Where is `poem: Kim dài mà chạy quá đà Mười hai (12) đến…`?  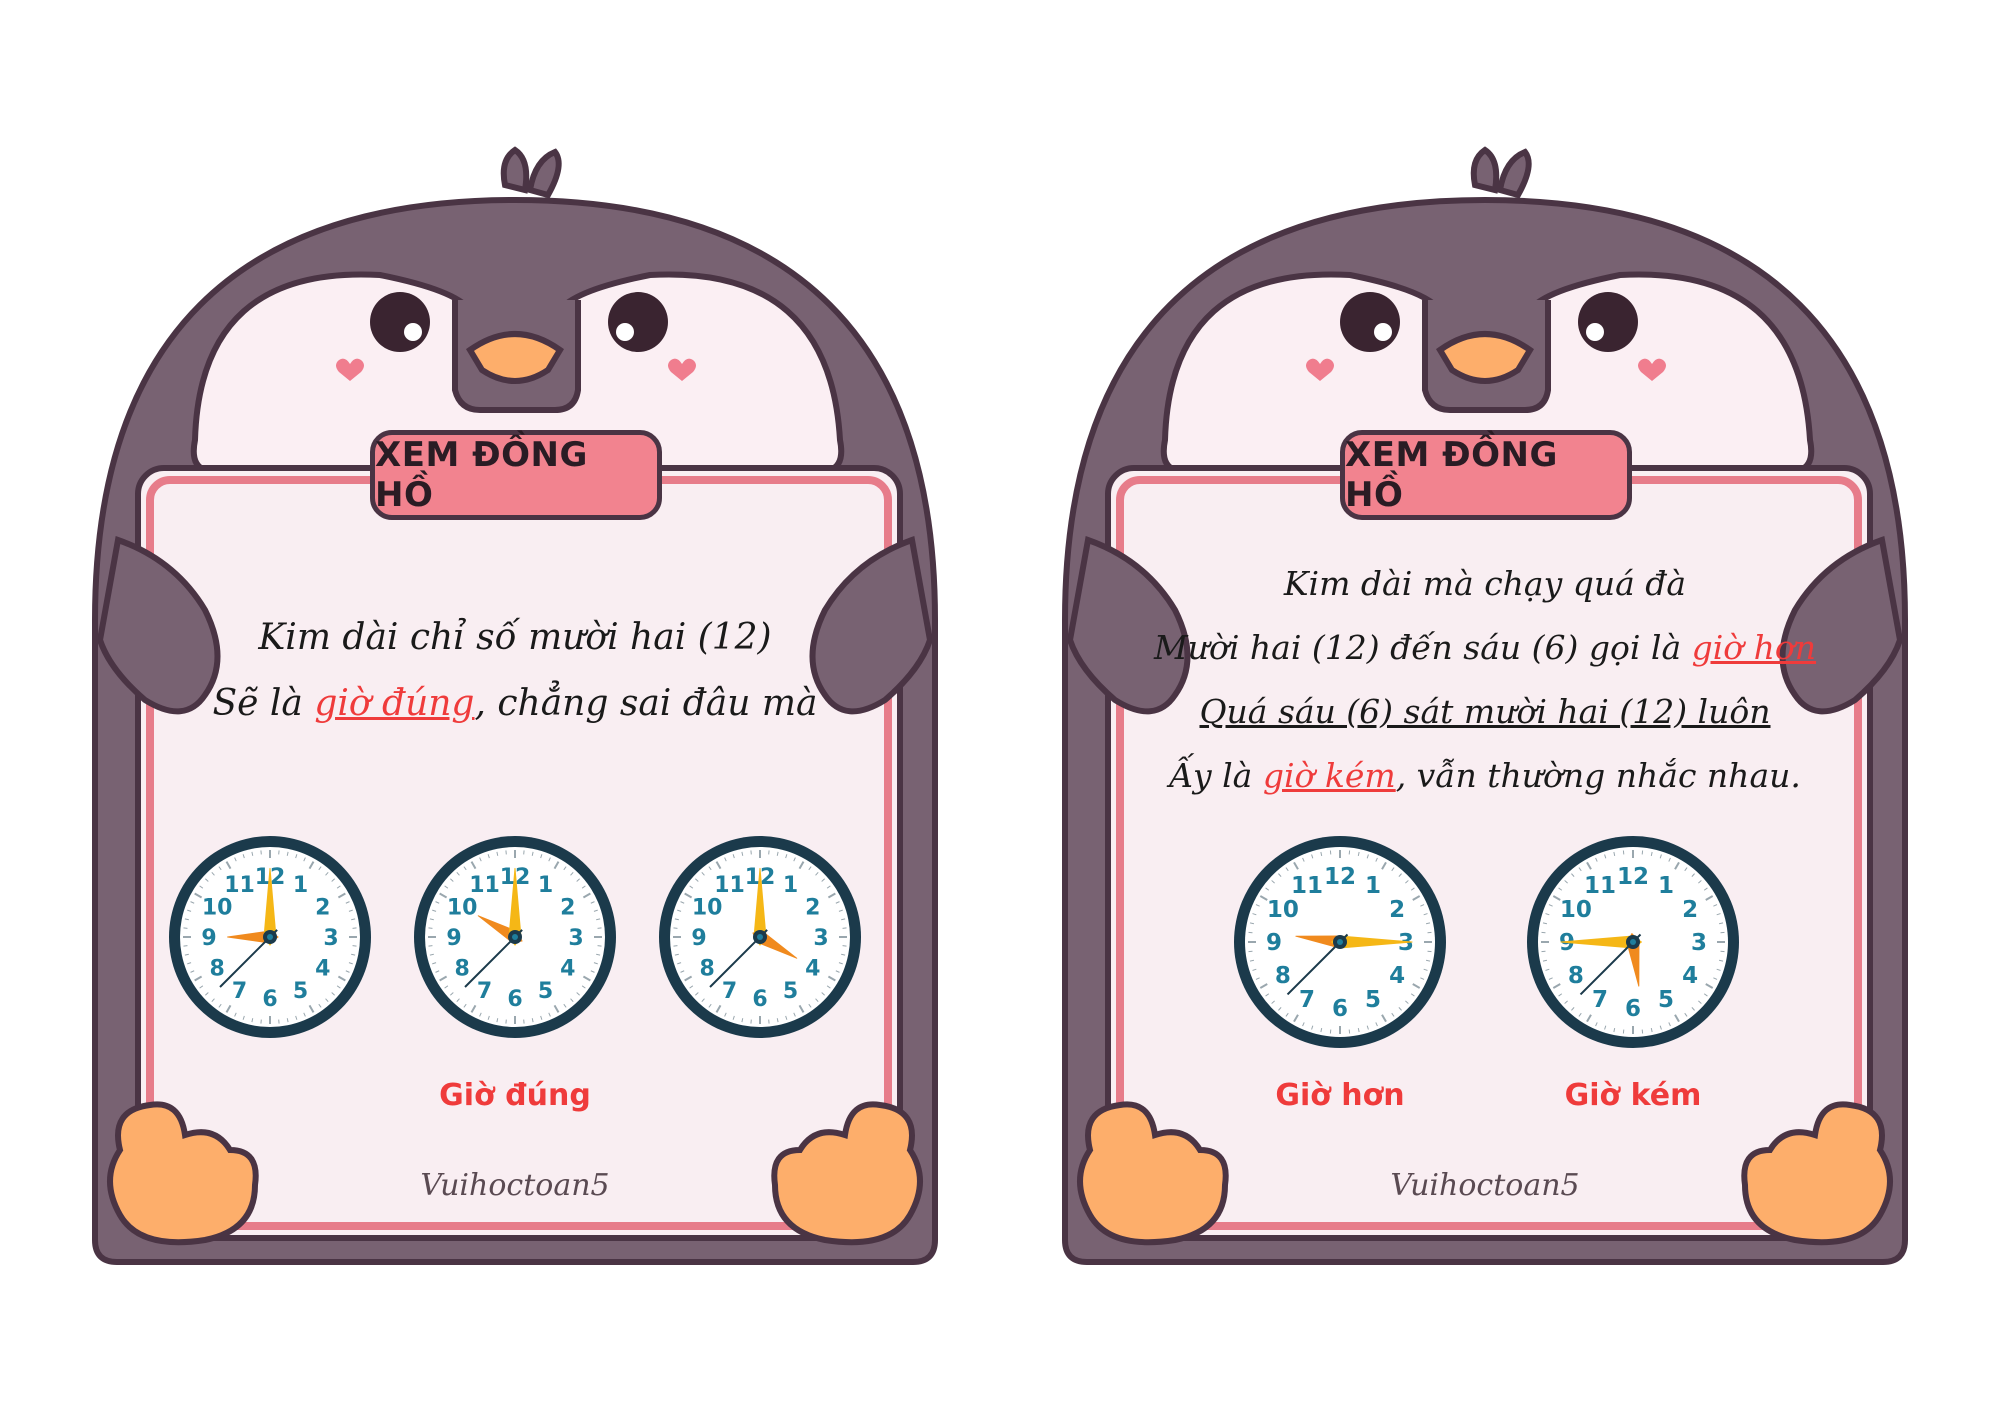 poem: Kim dài mà chạy quá đà Mười hai (12) đến… is located at coordinates (1485, 680).